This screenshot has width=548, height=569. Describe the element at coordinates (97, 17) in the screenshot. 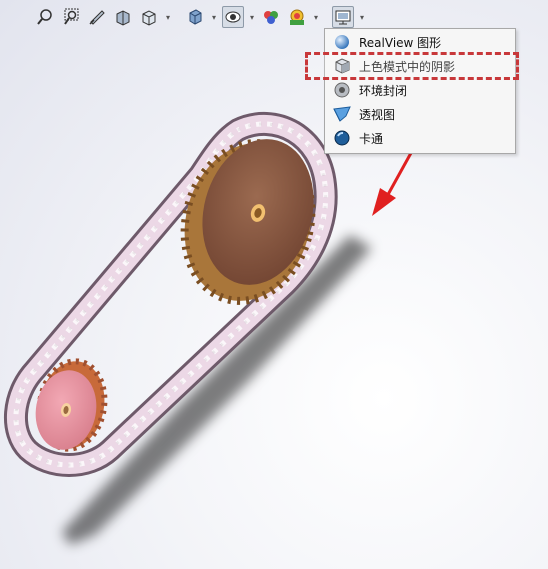

I see `previous-view-icon` at that location.